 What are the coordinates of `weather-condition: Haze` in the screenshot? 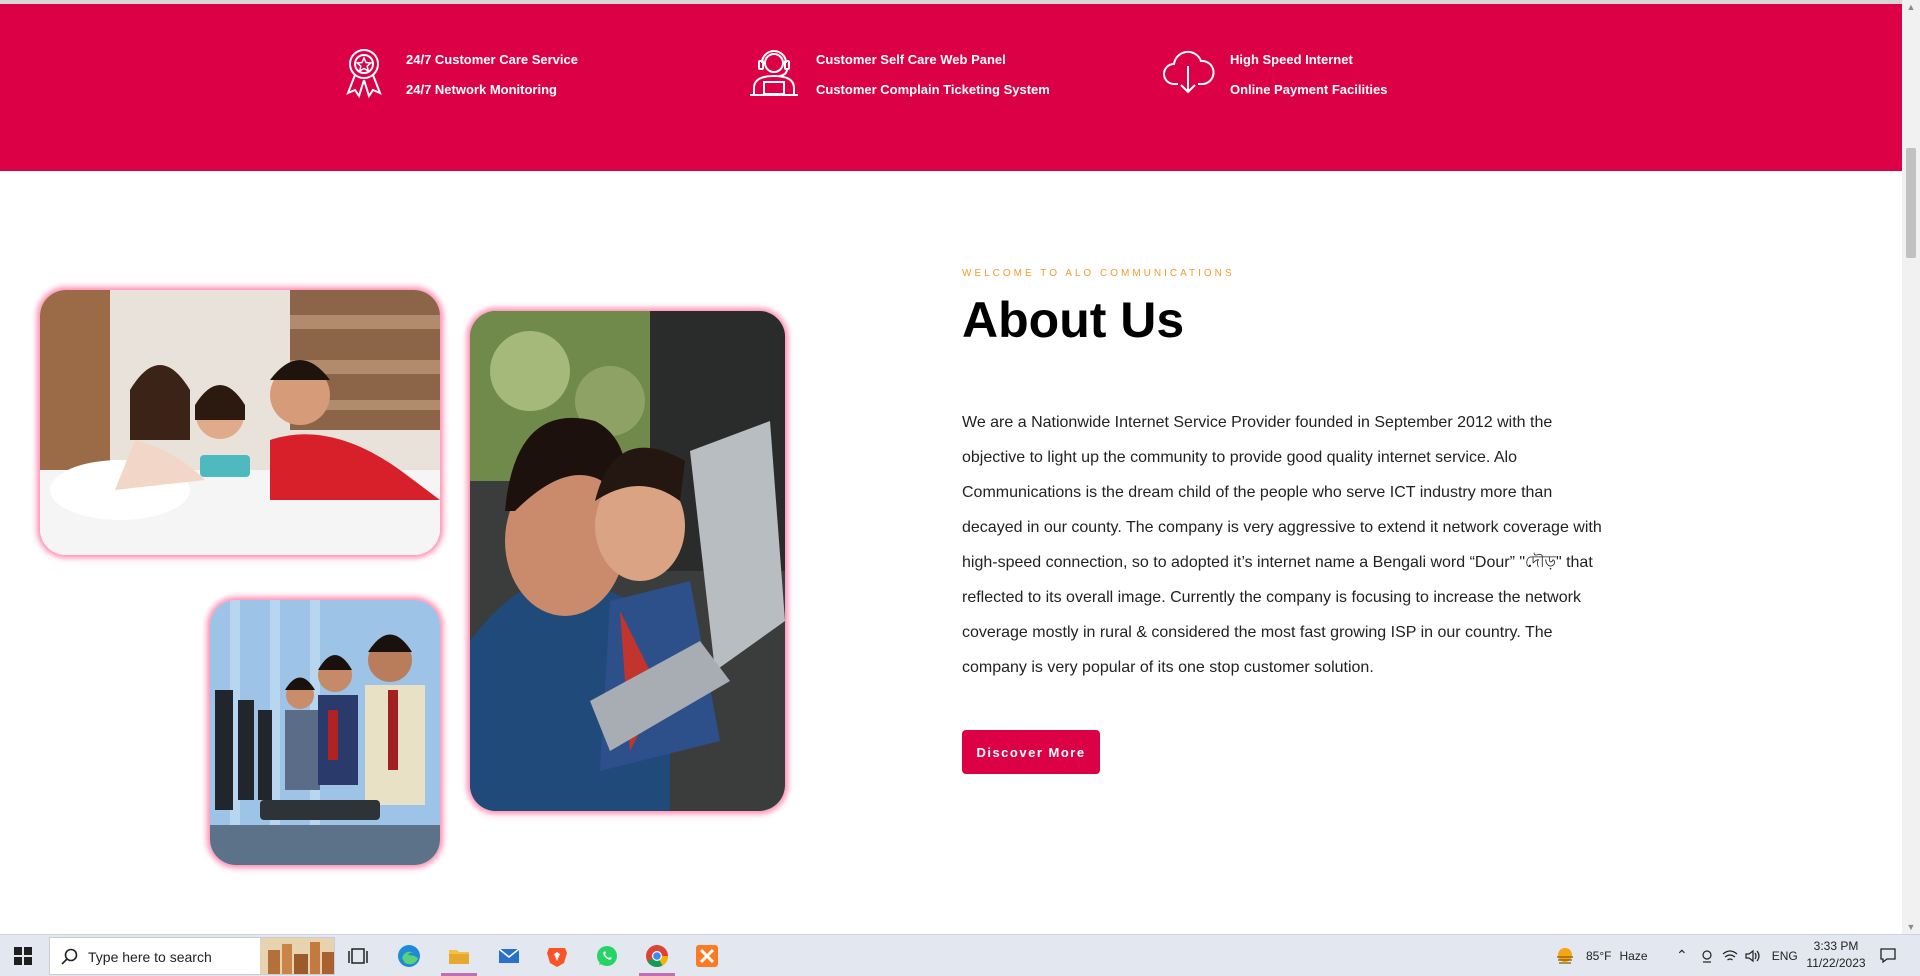 It's located at (1633, 955).